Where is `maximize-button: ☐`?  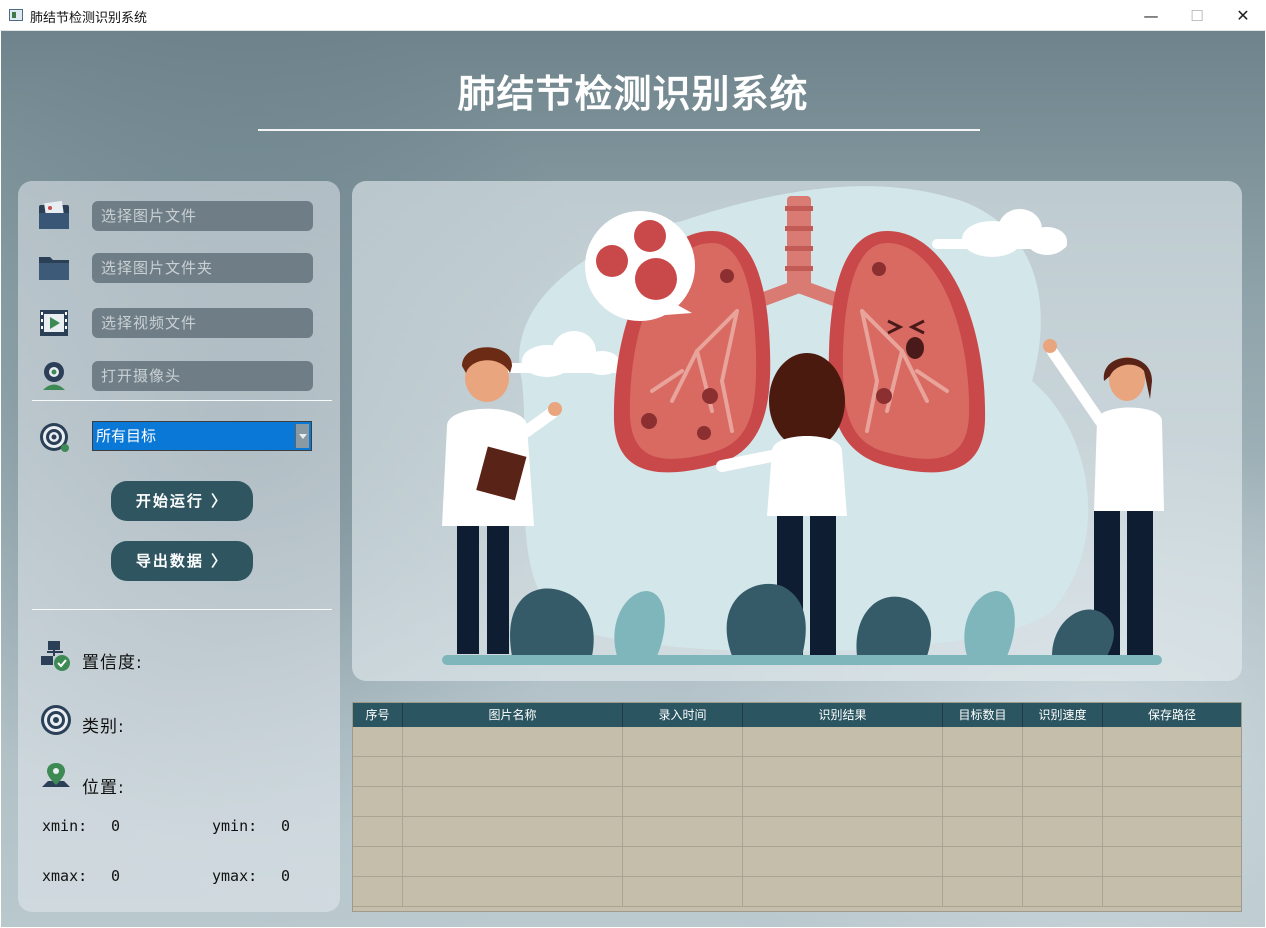
maximize-button: ☐ is located at coordinates (1197, 15).